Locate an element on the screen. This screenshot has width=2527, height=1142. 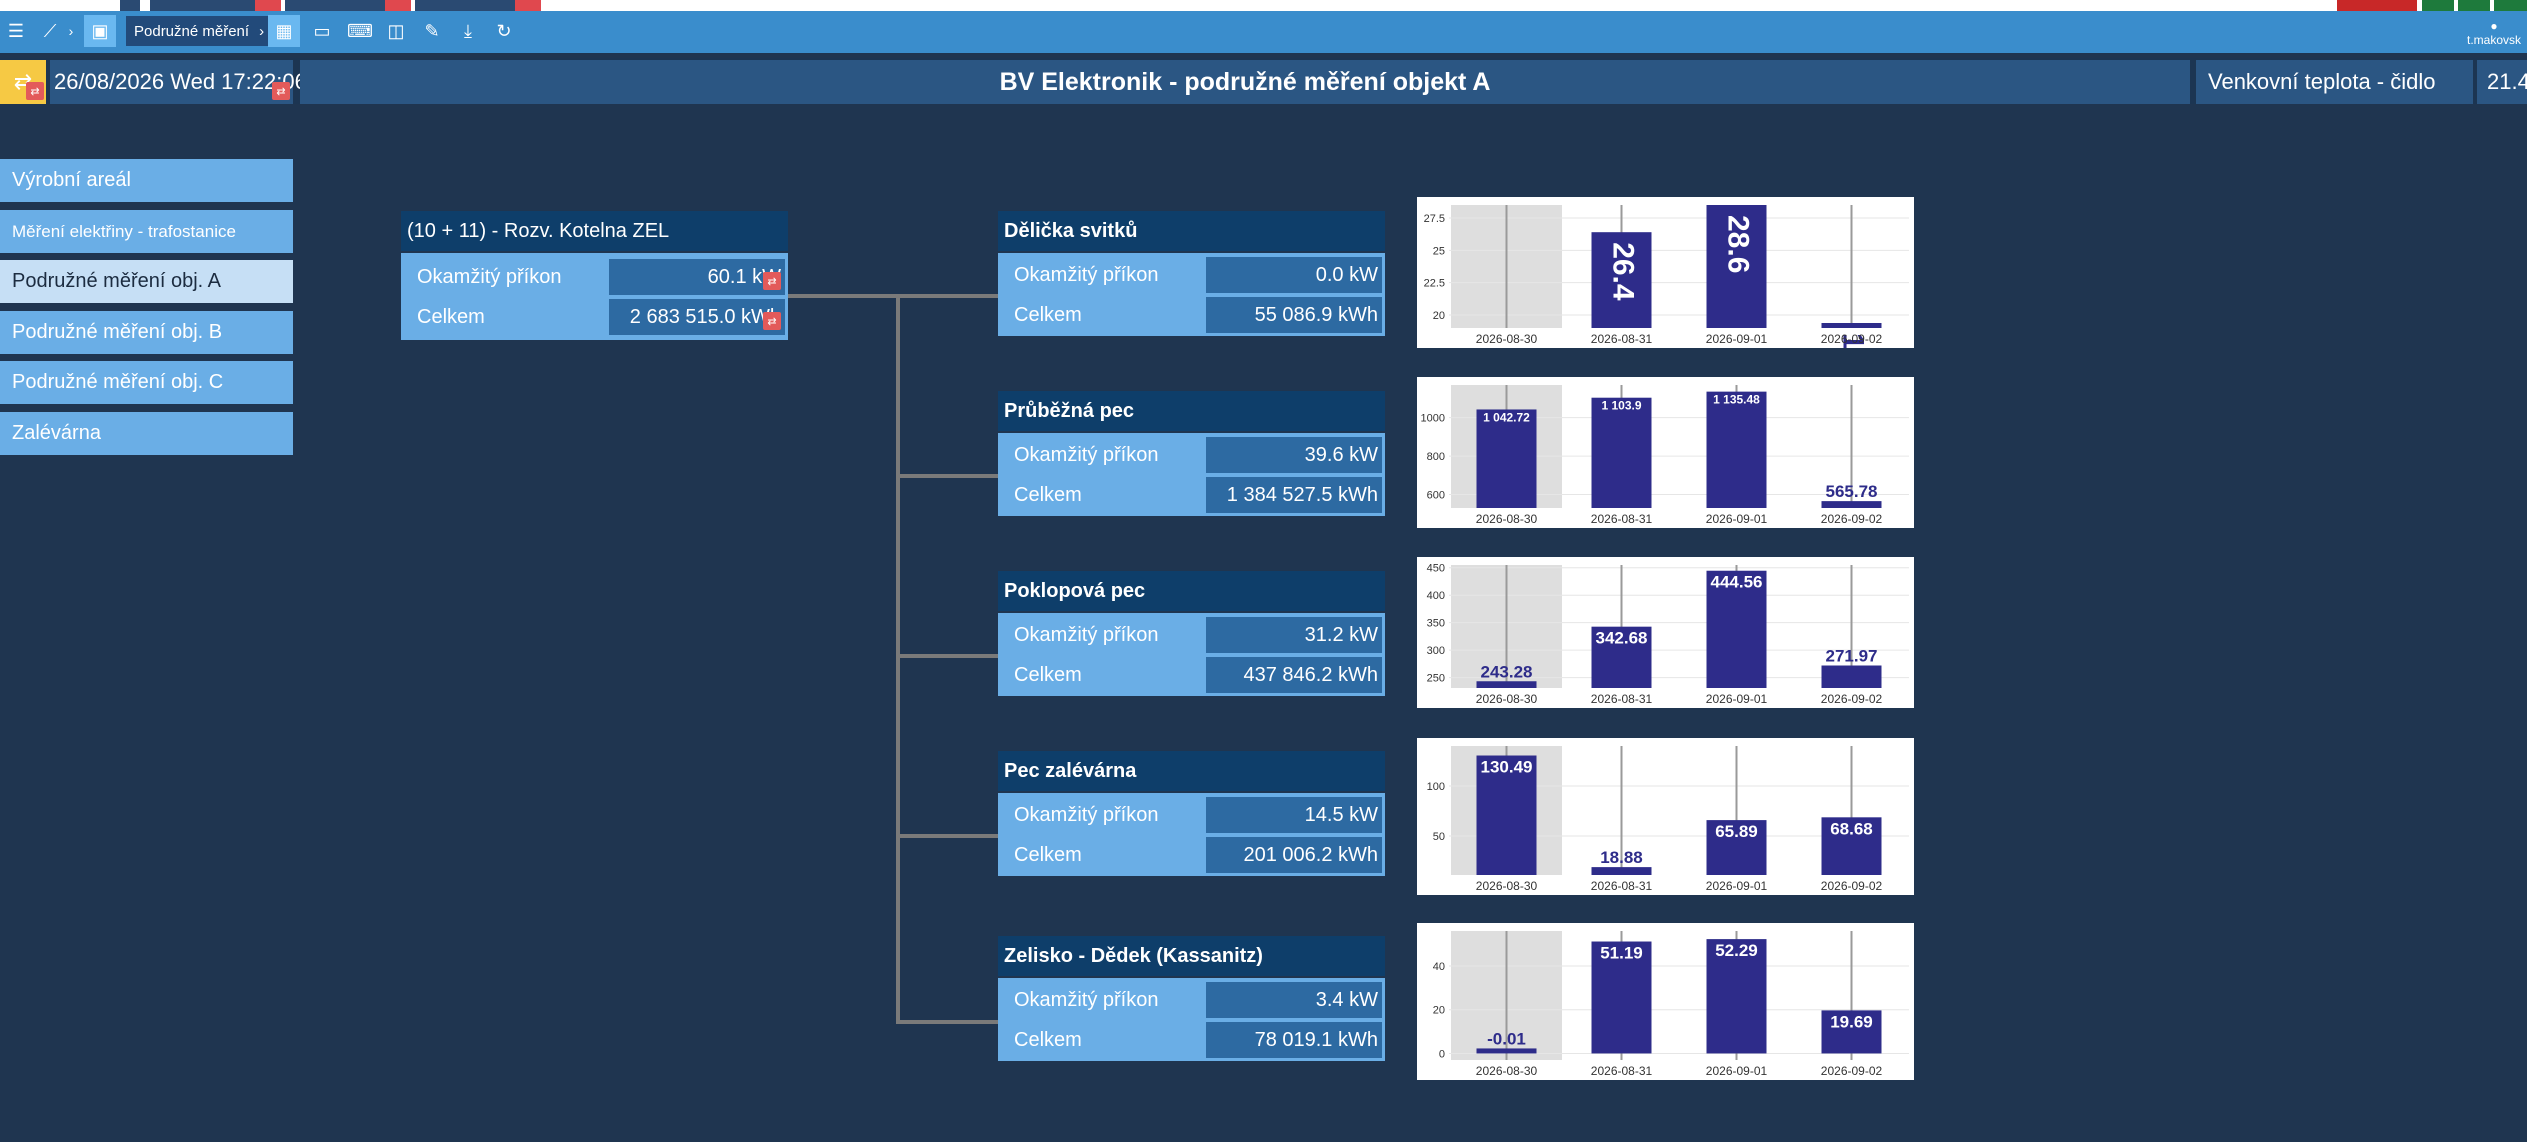
total-value: 55 086.9 kWh is located at coordinates (1294, 315).